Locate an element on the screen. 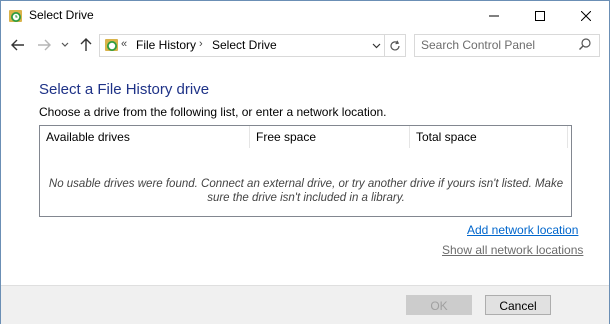  arrow-right-icon is located at coordinates (44, 45).